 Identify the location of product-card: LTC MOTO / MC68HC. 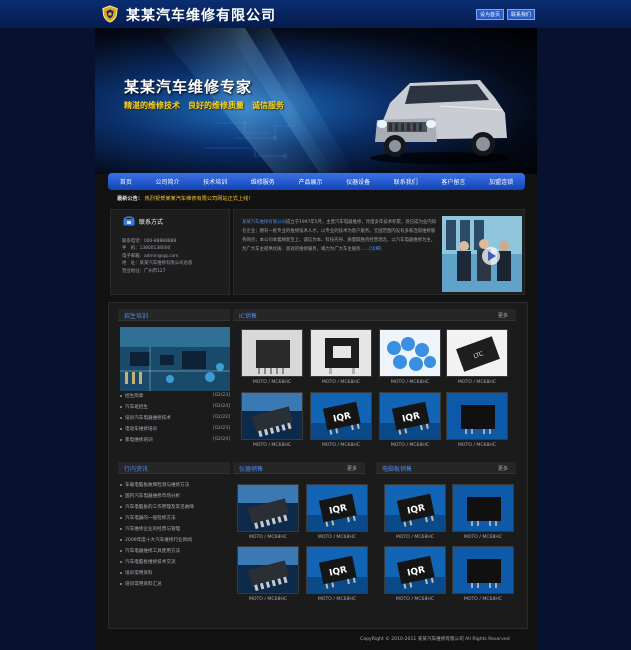
(477, 357).